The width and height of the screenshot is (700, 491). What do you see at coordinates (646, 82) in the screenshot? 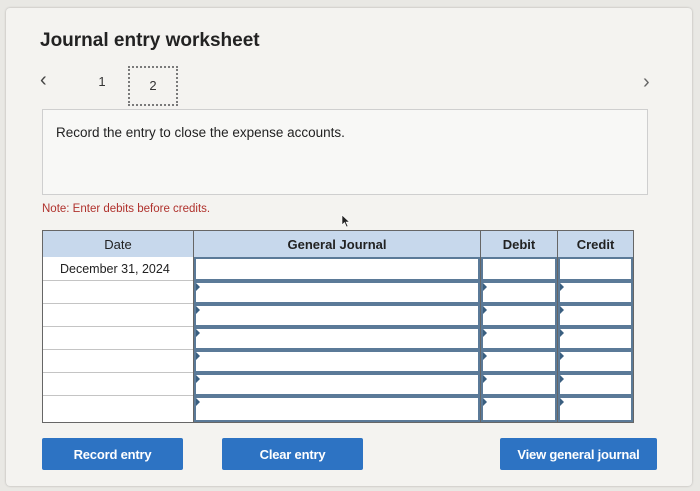
I see `chevron-right-icon: ›` at bounding box center [646, 82].